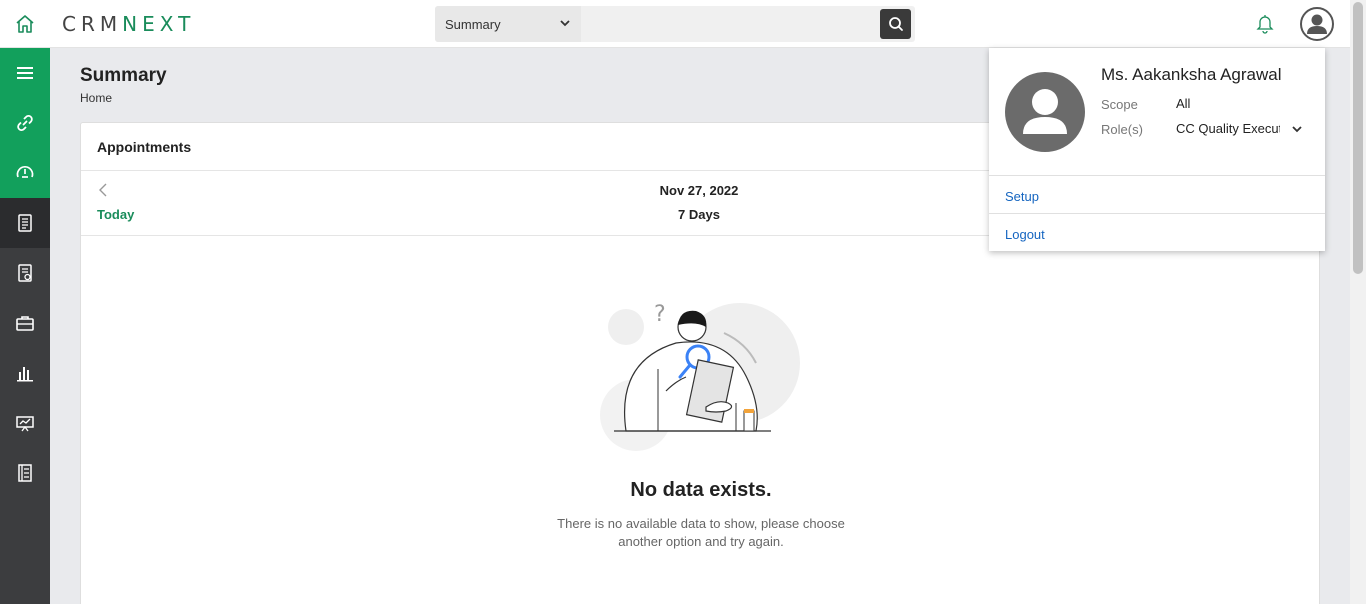 The height and width of the screenshot is (604, 1366). I want to click on previous-period-button, so click(103, 192).